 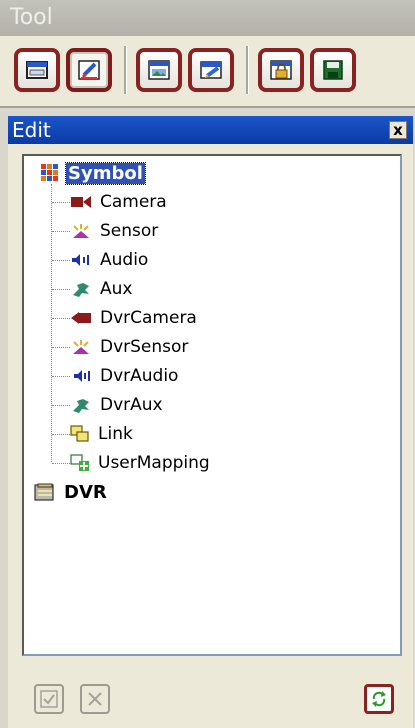 What do you see at coordinates (105, 173) in the screenshot?
I see `tree-node-label: Symbol` at bounding box center [105, 173].